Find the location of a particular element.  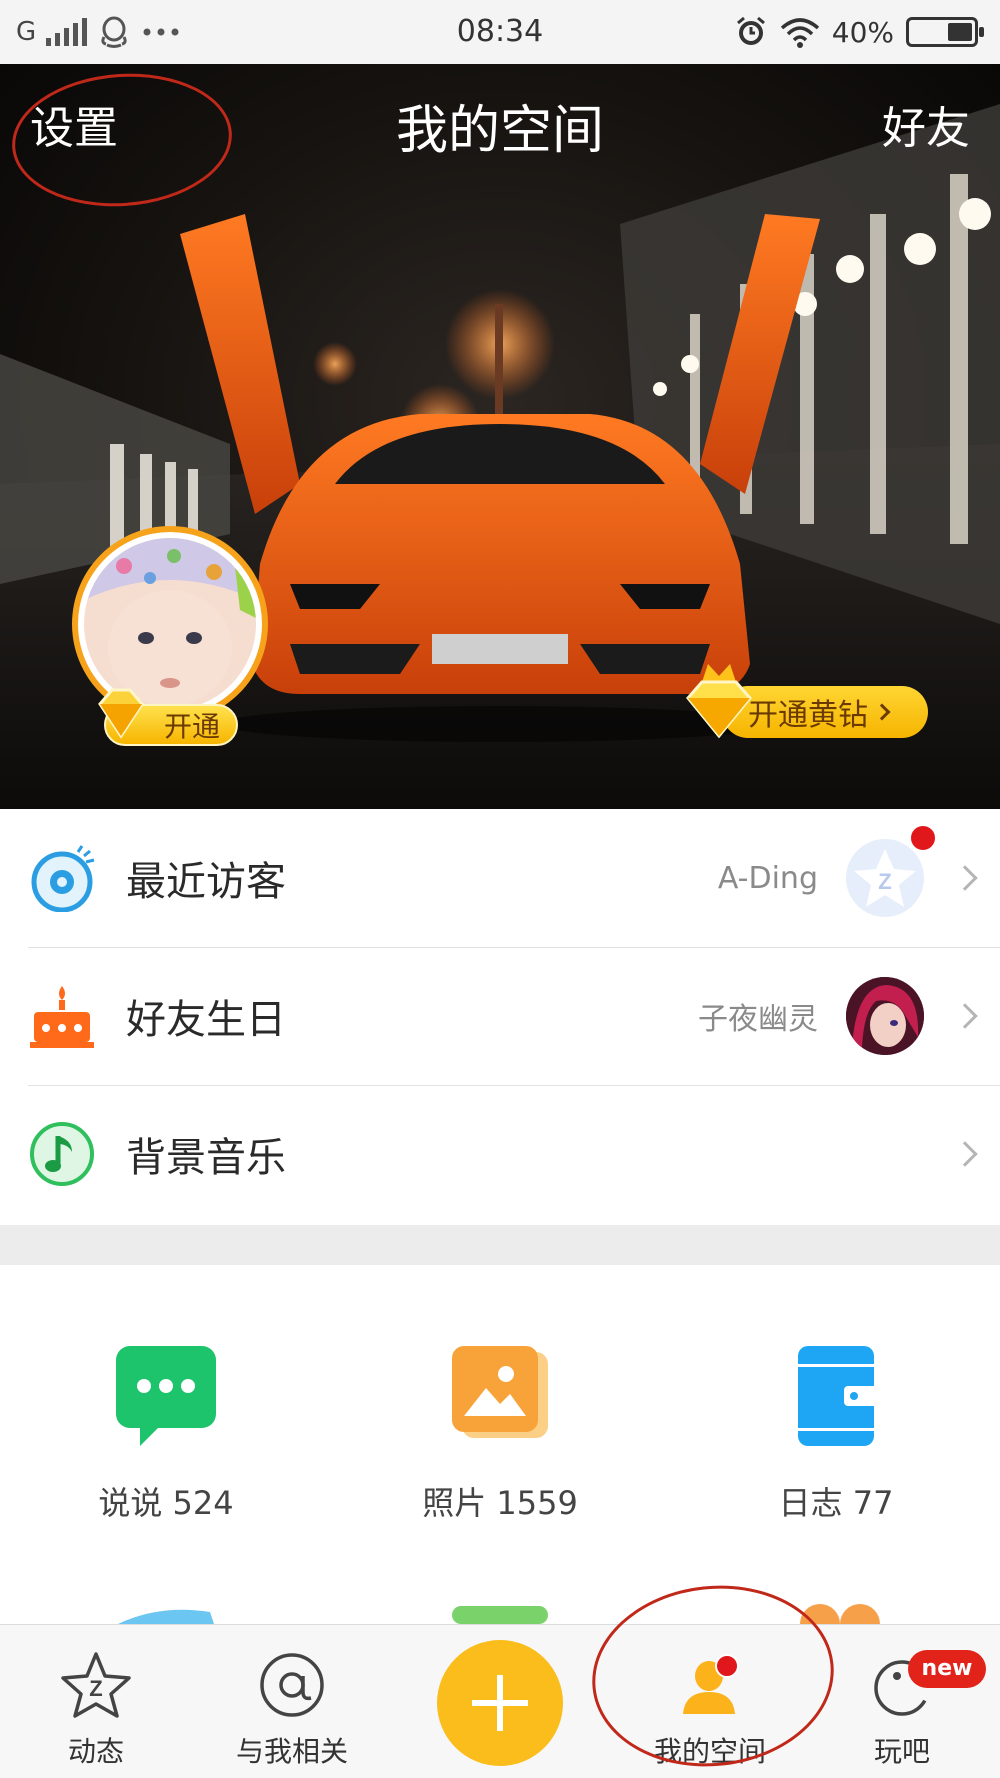

eye-icon is located at coordinates (63, 878).